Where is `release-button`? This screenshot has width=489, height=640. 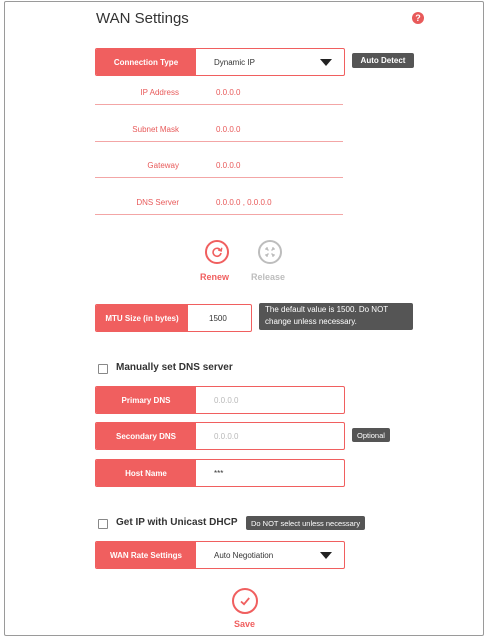
release-button is located at coordinates (270, 252).